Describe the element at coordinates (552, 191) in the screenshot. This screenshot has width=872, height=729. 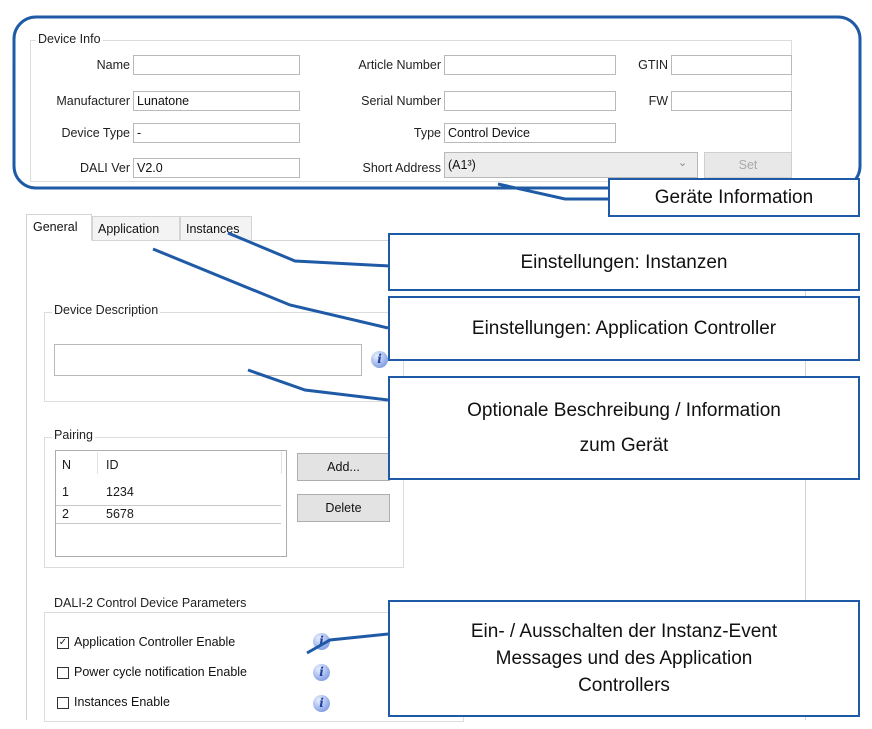
I see `connector-geraete-info` at that location.